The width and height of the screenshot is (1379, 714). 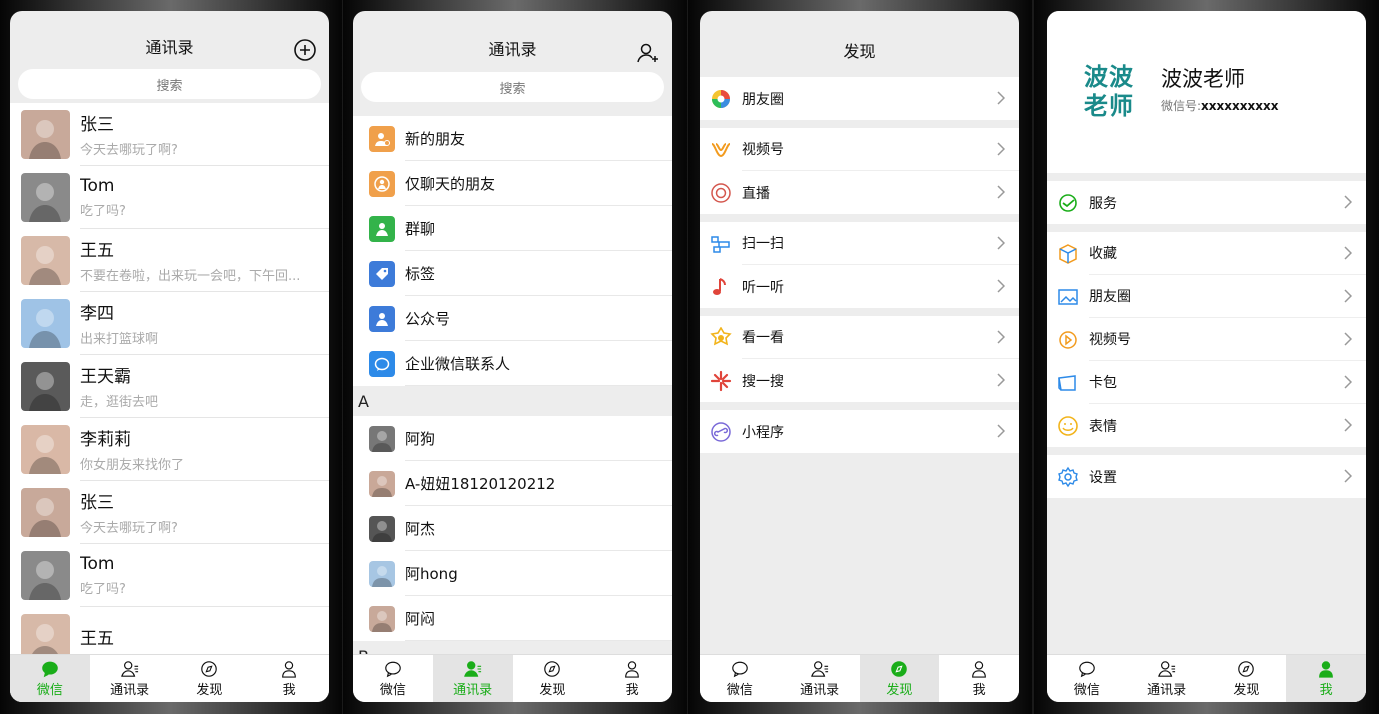 What do you see at coordinates (1227, 339) in the screenshot?
I see `row-label: 视频号` at bounding box center [1227, 339].